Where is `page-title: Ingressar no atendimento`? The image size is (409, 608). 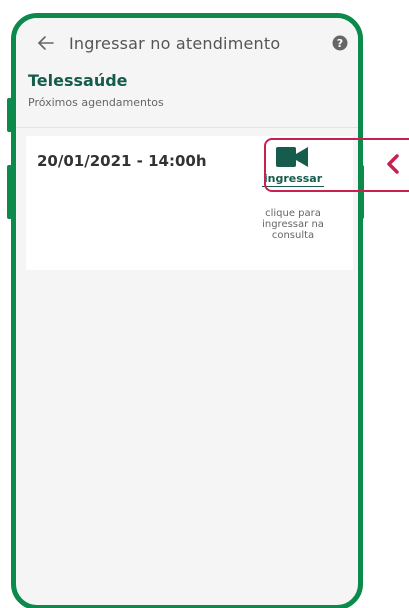
page-title: Ingressar no atendimento is located at coordinates (175, 43).